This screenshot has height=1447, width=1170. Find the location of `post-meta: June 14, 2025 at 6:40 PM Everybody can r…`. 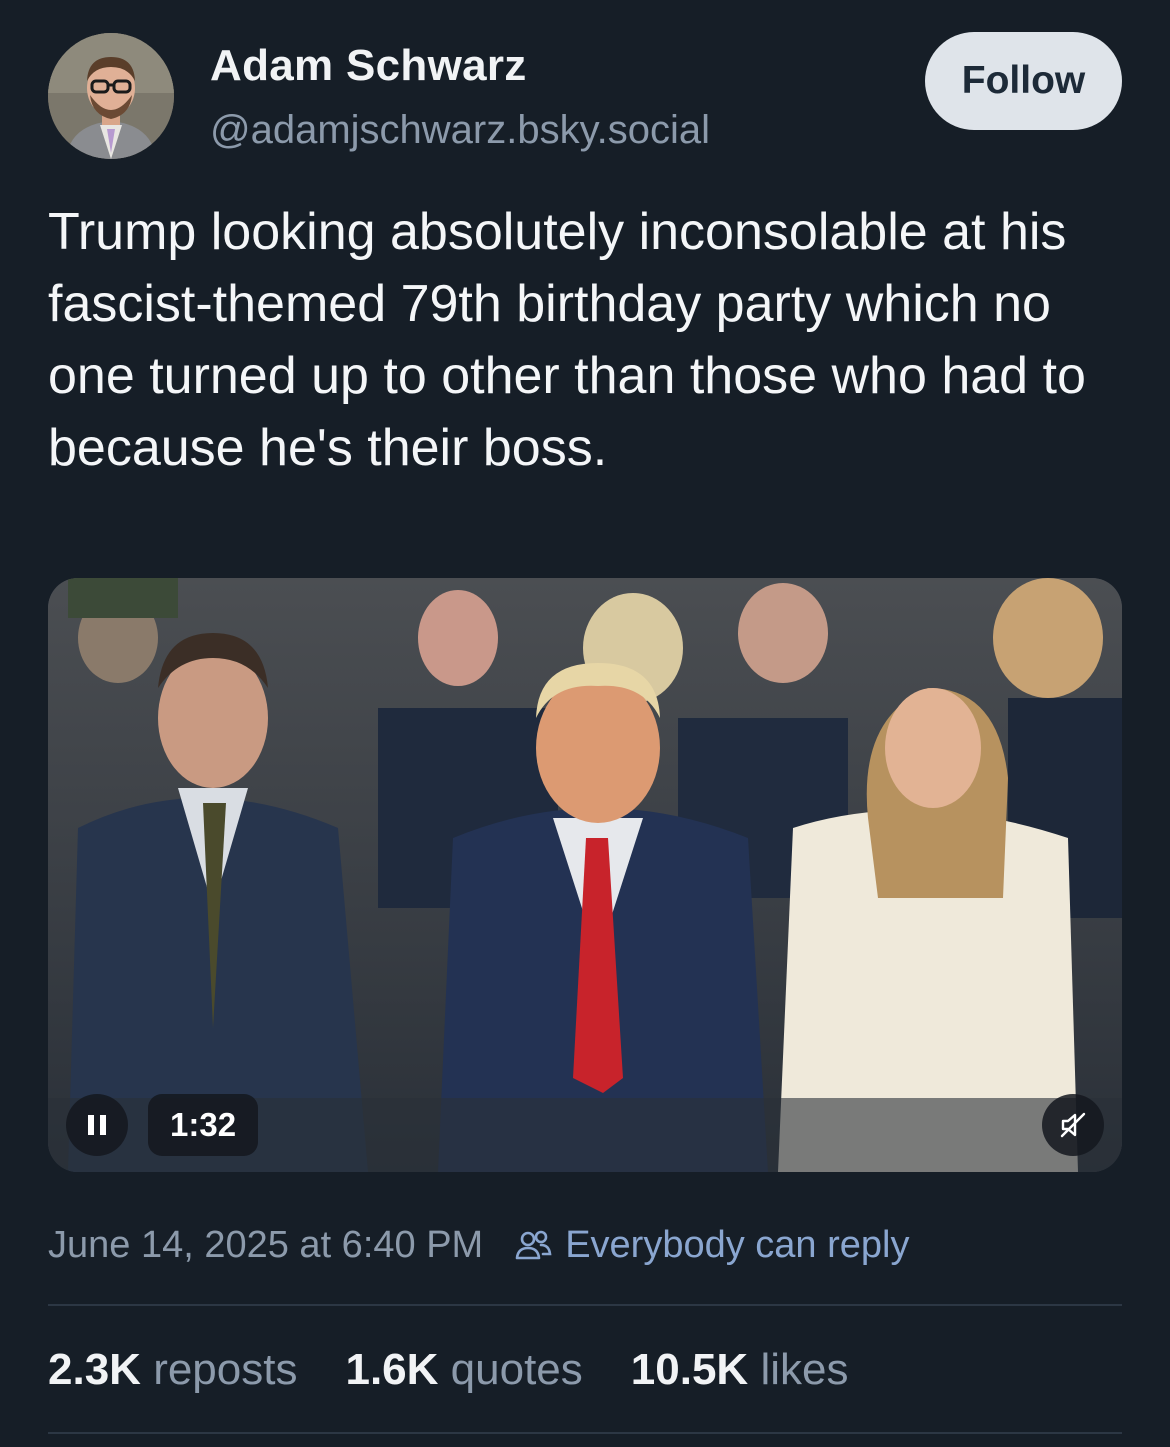

post-meta: June 14, 2025 at 6:40 PM Everybody can r… is located at coordinates (479, 1245).